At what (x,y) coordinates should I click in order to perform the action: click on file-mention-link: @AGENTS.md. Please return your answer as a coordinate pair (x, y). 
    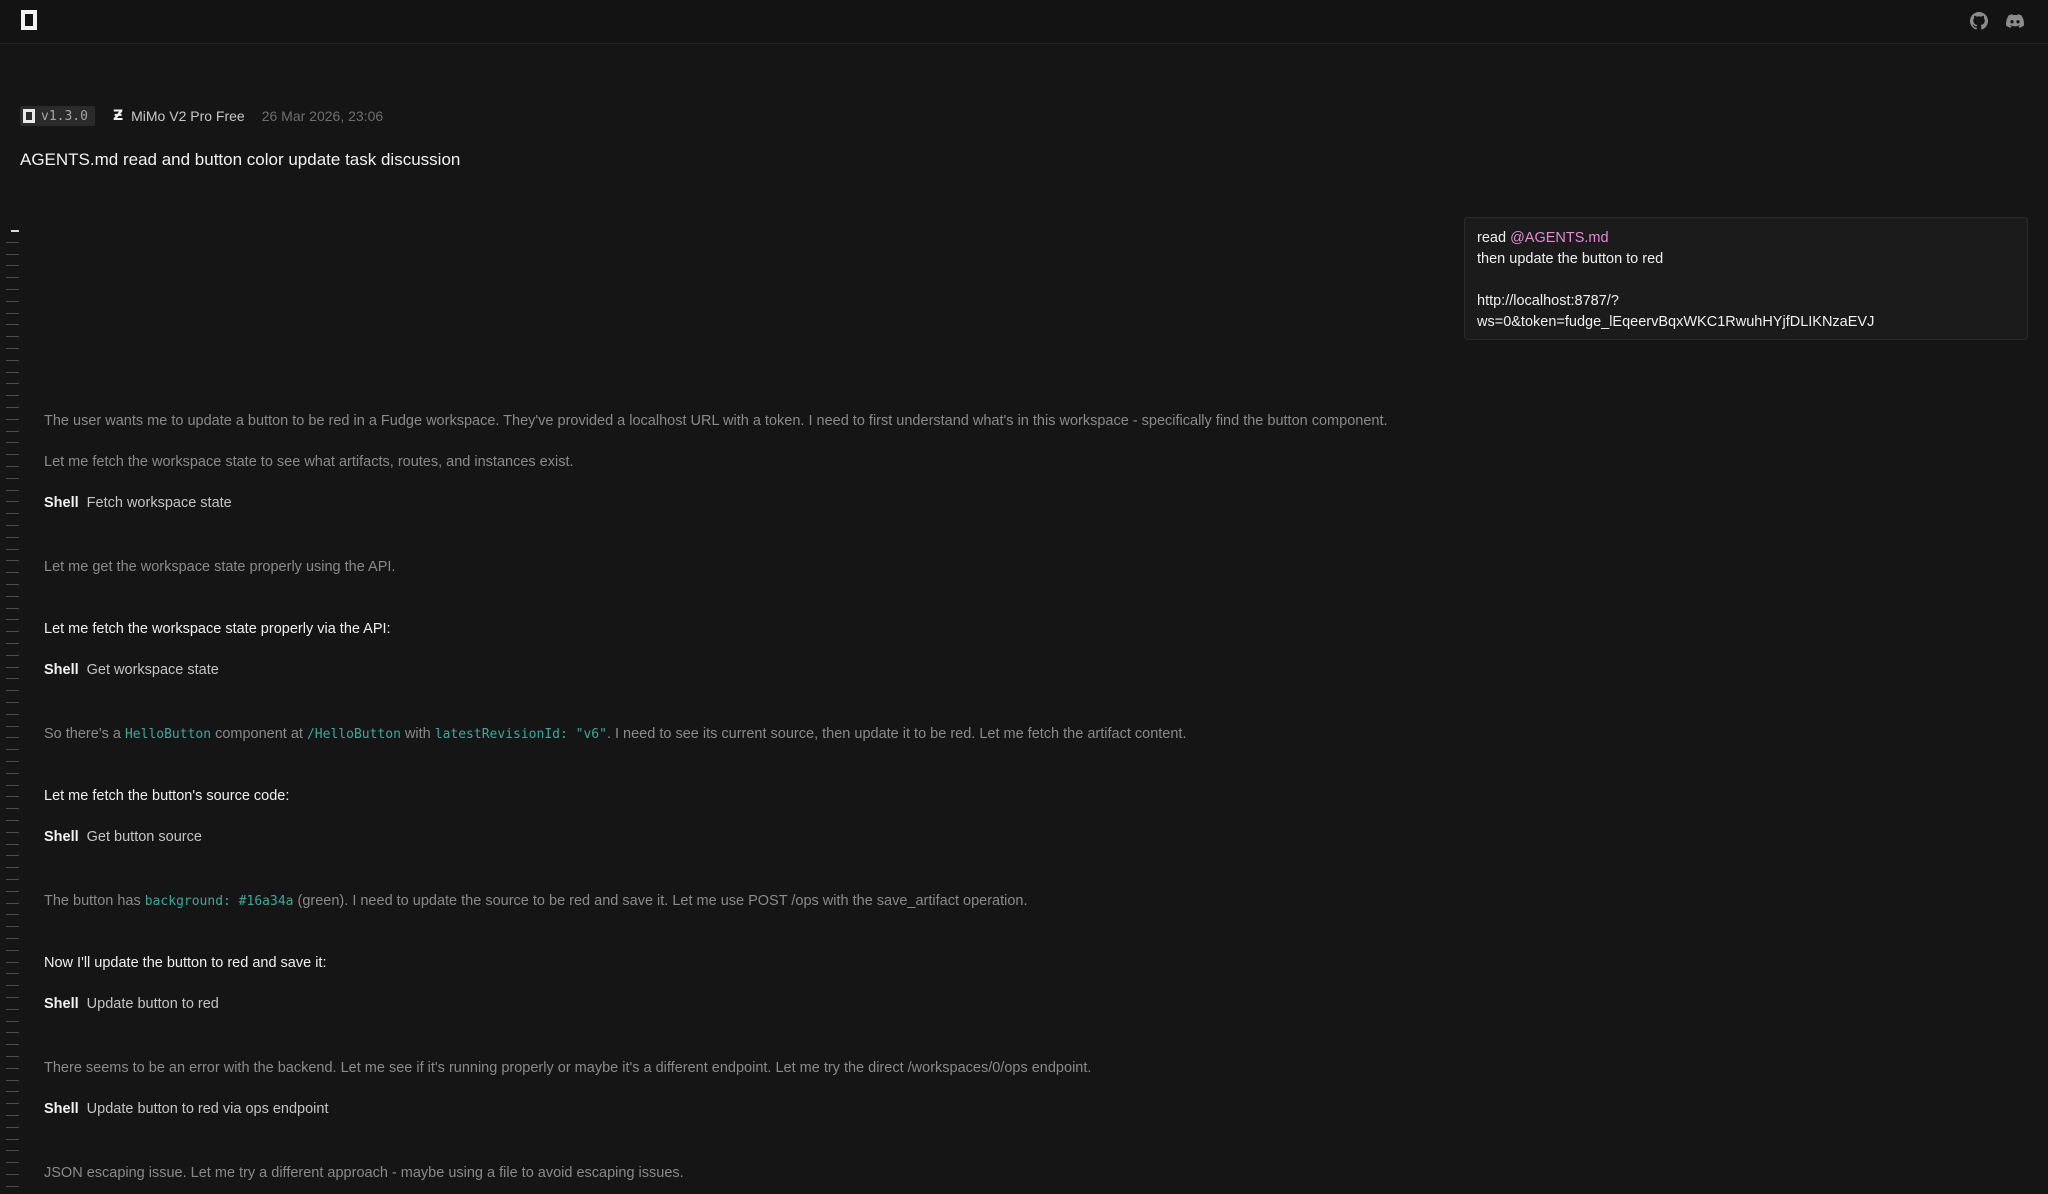
    Looking at the image, I should click on (1559, 238).